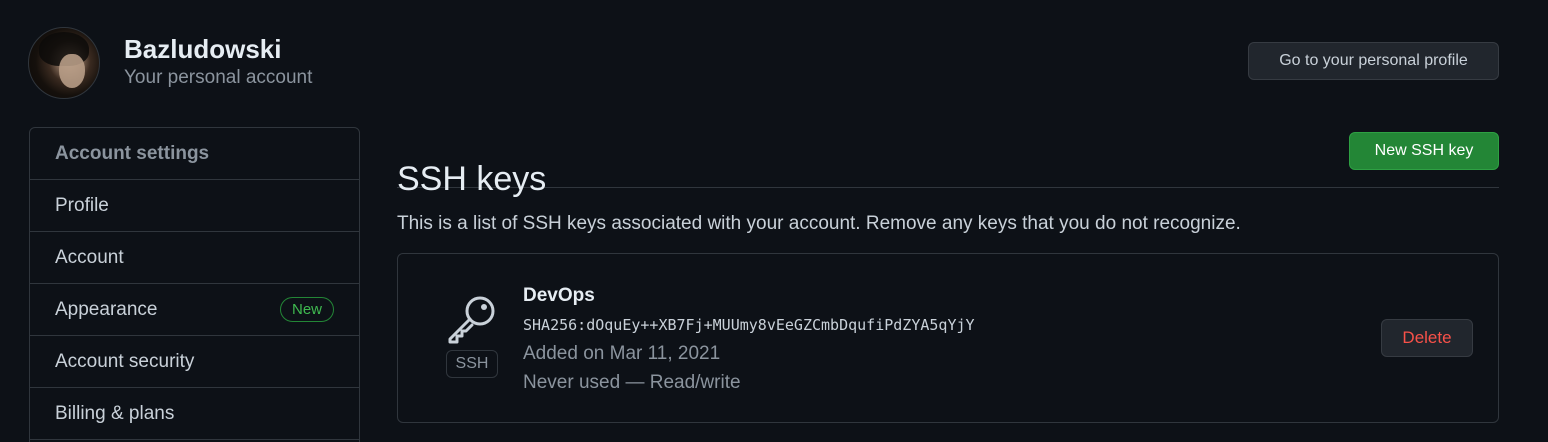 The image size is (1548, 442). What do you see at coordinates (472, 319) in the screenshot?
I see `key-icon` at bounding box center [472, 319].